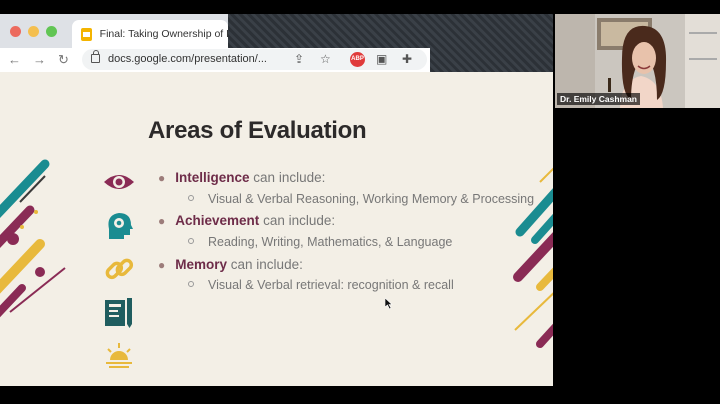 This screenshot has width=720, height=404. What do you see at coordinates (257, 130) in the screenshot?
I see `slide-title: Areas of Evaluation` at bounding box center [257, 130].